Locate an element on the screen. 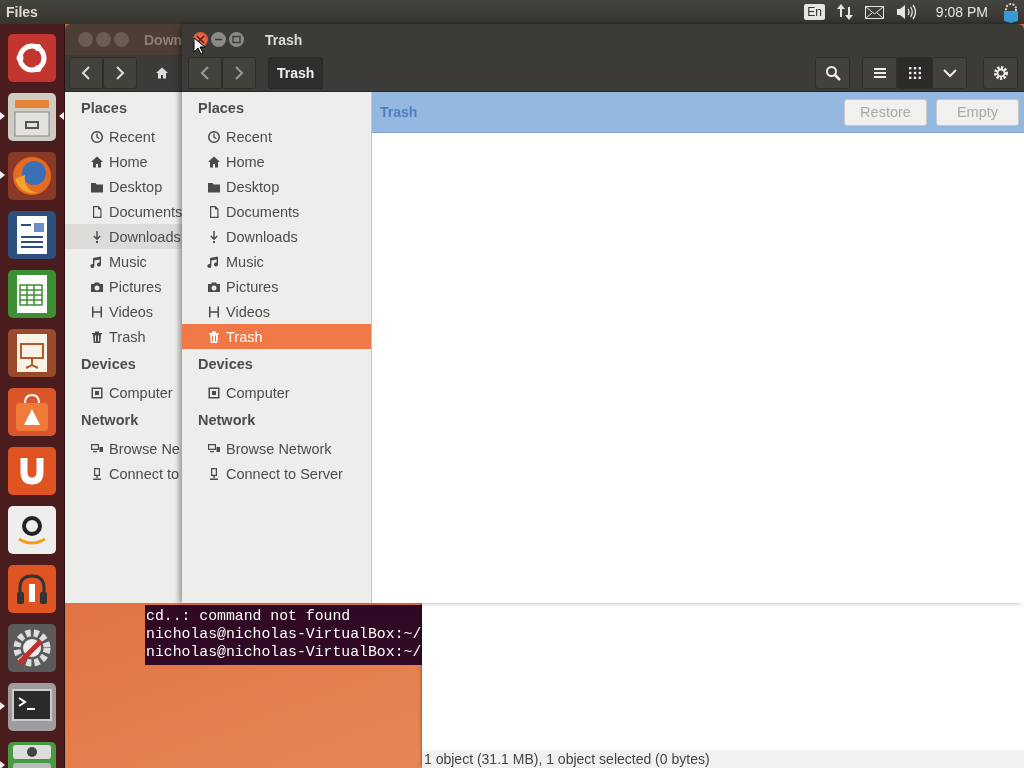  list-icon is located at coordinates (879, 73).